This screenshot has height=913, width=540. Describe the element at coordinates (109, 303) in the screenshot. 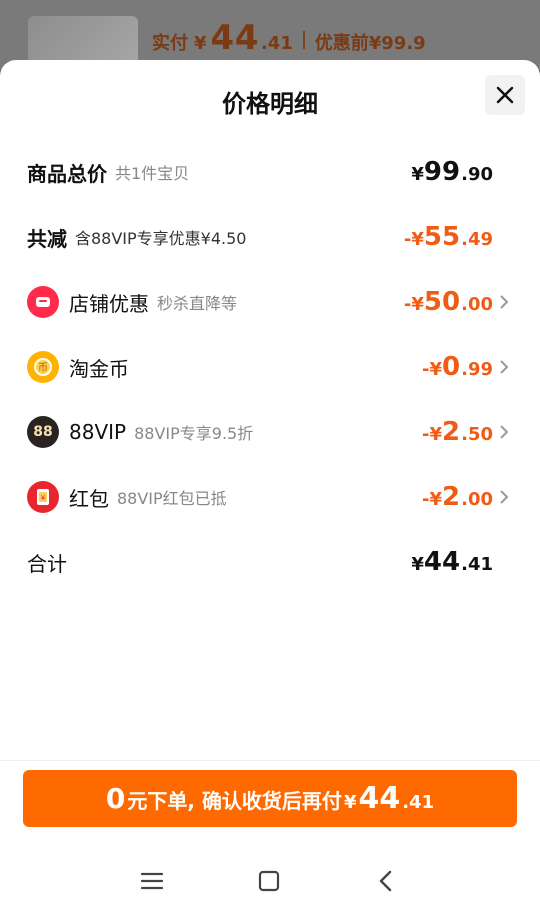

I see `shop-discount-label: 店铺优惠` at that location.